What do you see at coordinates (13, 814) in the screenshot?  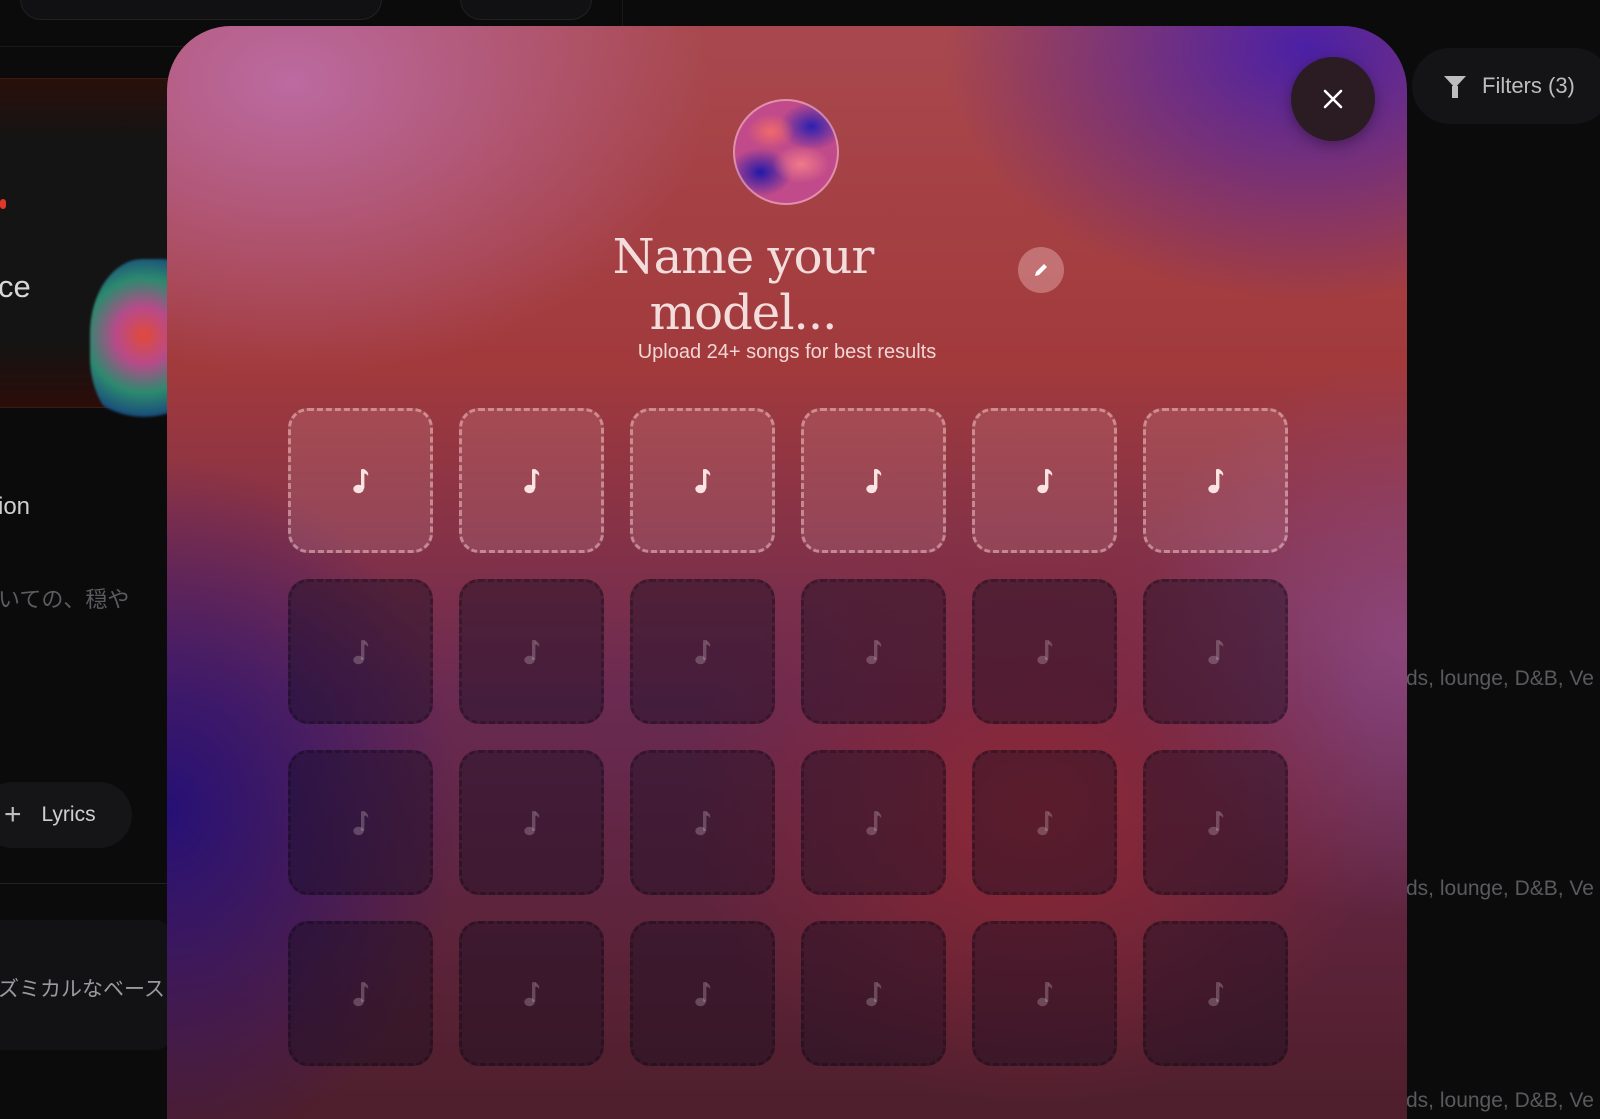 I see `plus-icon: +` at bounding box center [13, 814].